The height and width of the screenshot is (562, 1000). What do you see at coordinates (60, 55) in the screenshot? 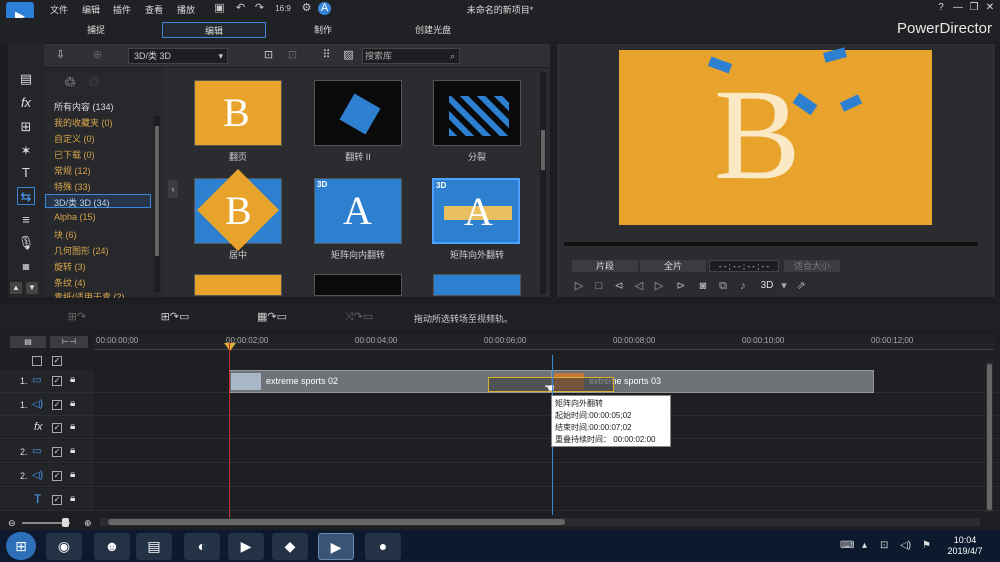
I see `import-icon: ⇩` at bounding box center [60, 55].